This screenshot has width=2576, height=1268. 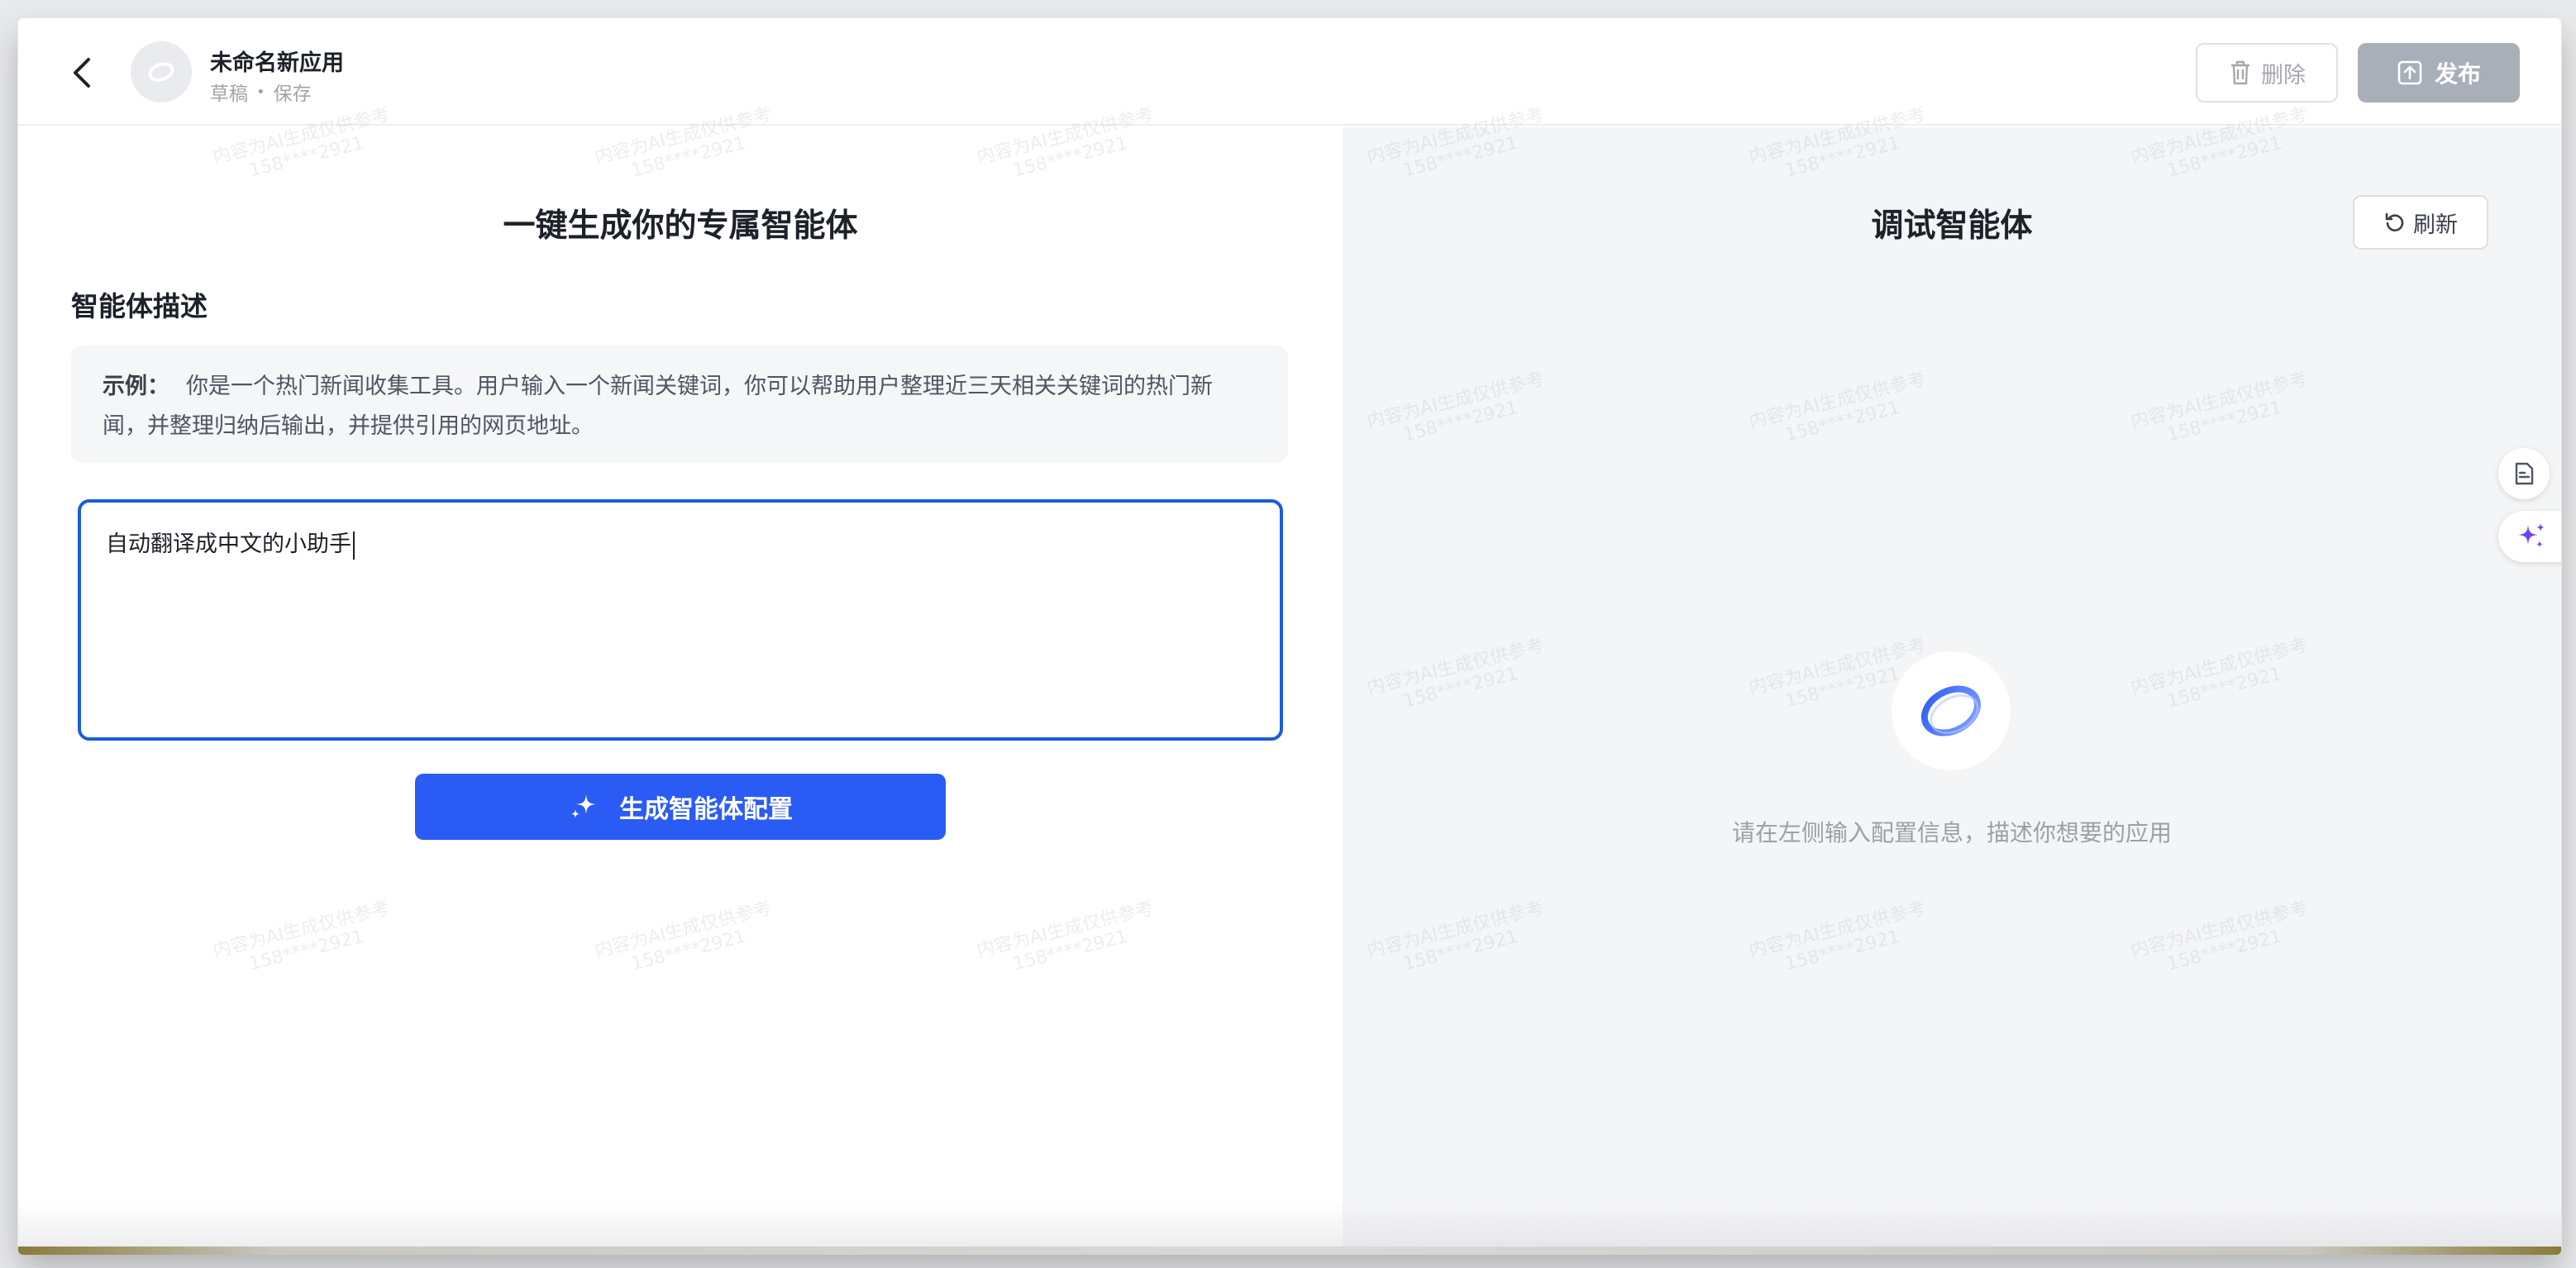 What do you see at coordinates (2409, 72) in the screenshot?
I see `upload-icon` at bounding box center [2409, 72].